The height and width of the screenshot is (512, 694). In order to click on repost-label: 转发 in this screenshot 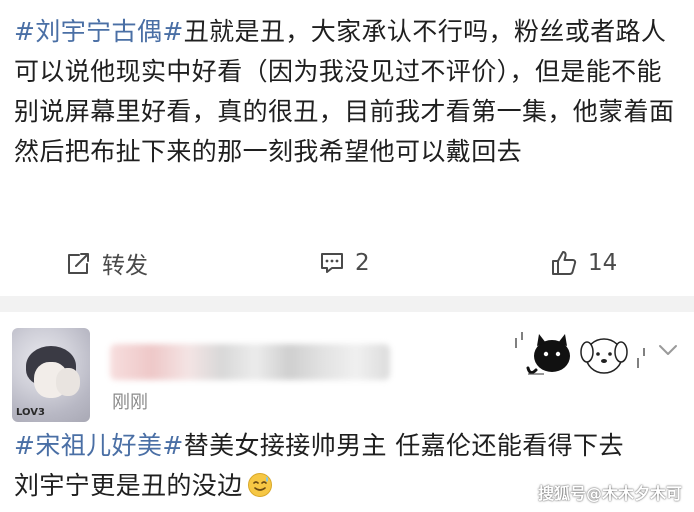, I will do `click(125, 266)`.